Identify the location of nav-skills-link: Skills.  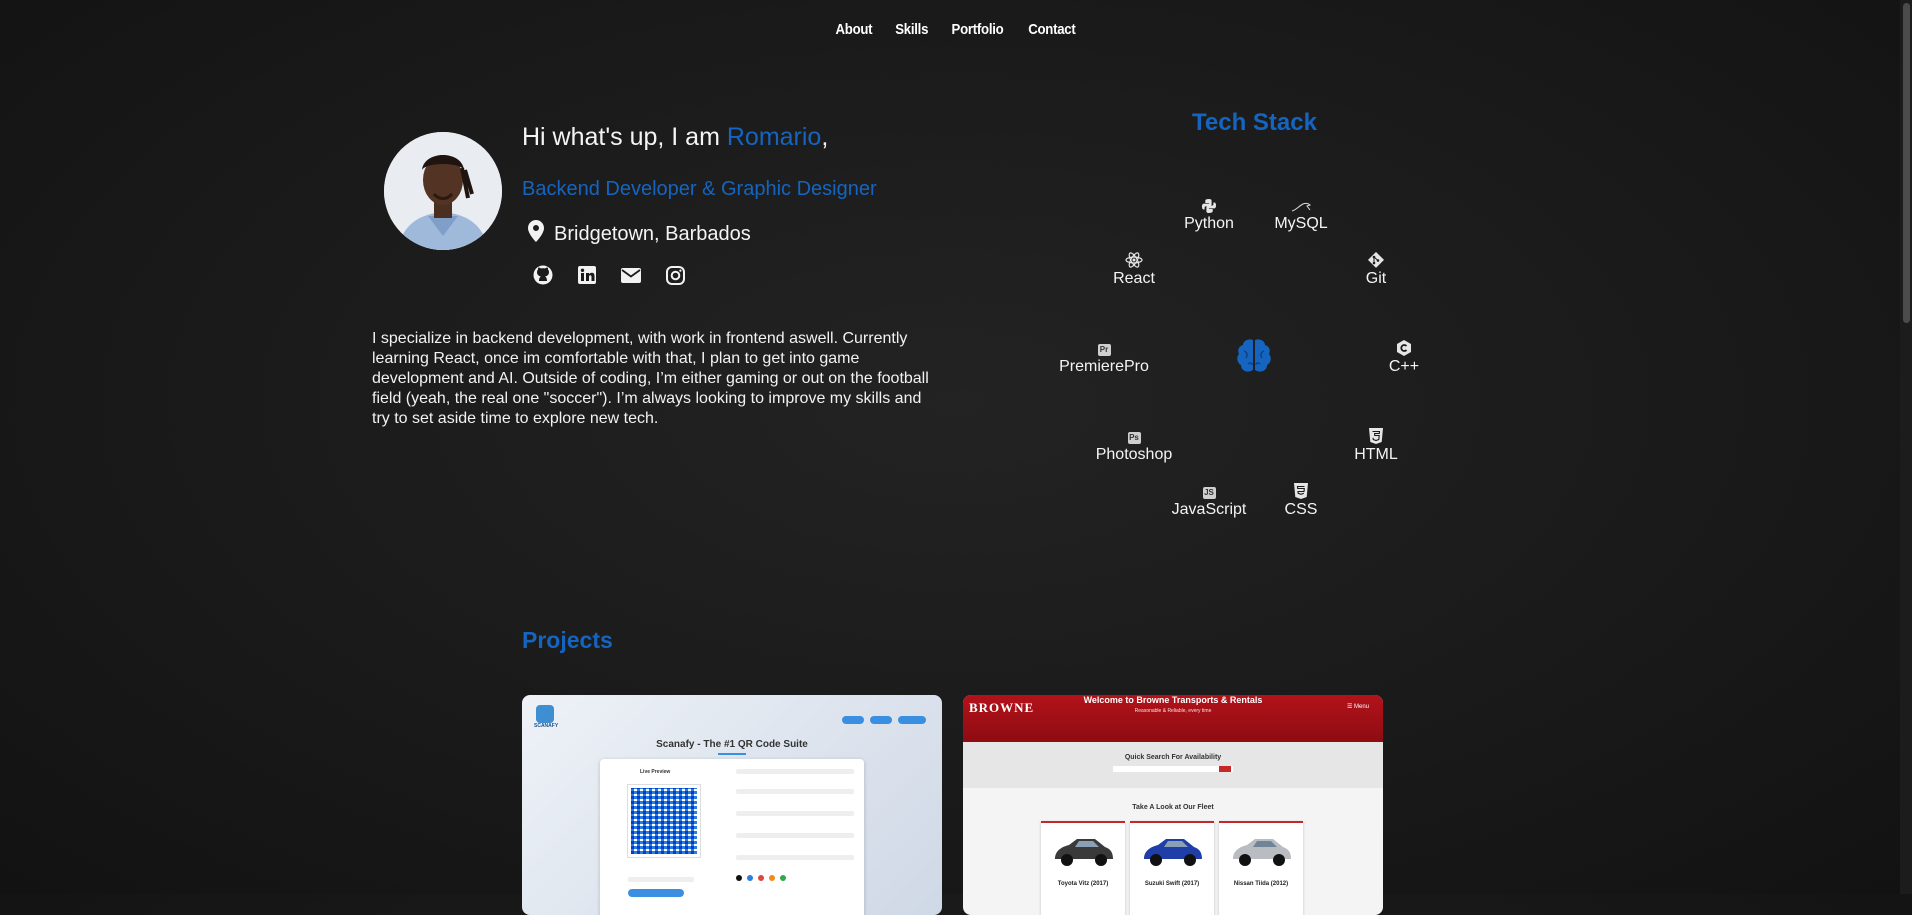
(911, 29).